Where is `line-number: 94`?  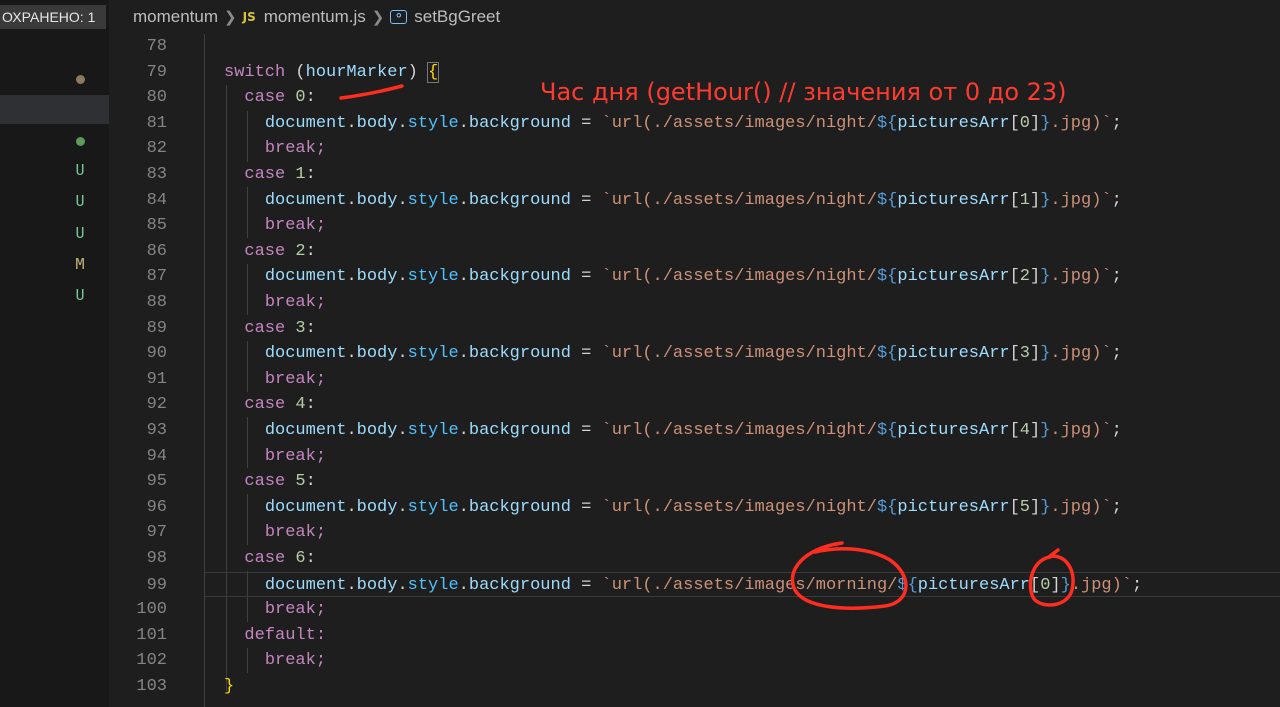
line-number: 94 is located at coordinates (156, 456).